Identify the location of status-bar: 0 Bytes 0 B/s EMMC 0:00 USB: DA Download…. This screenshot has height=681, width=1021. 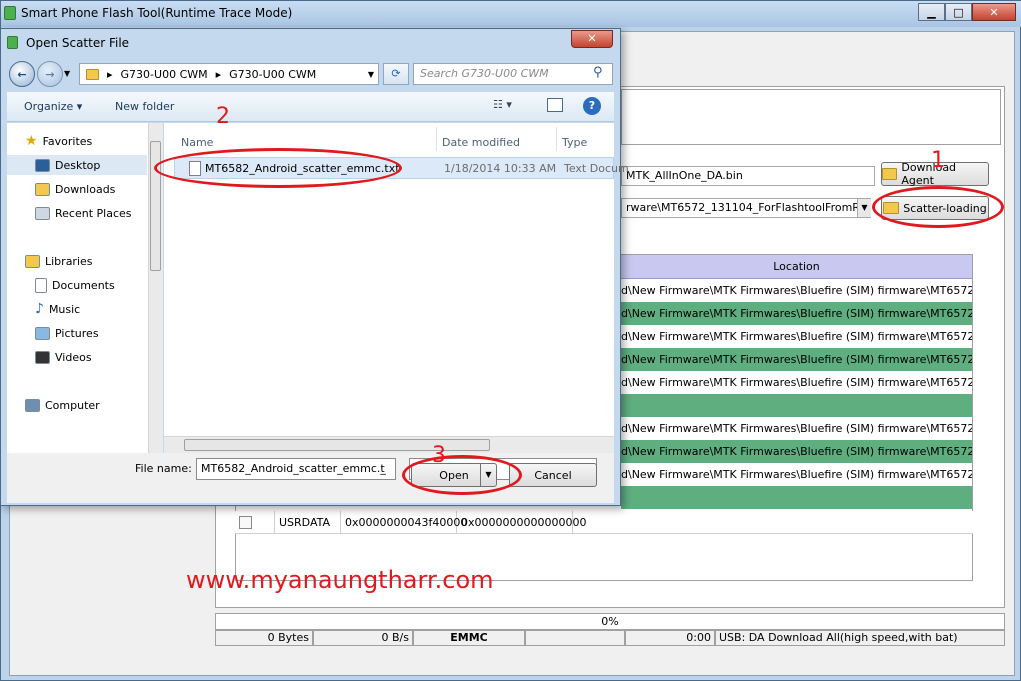
(610, 638).